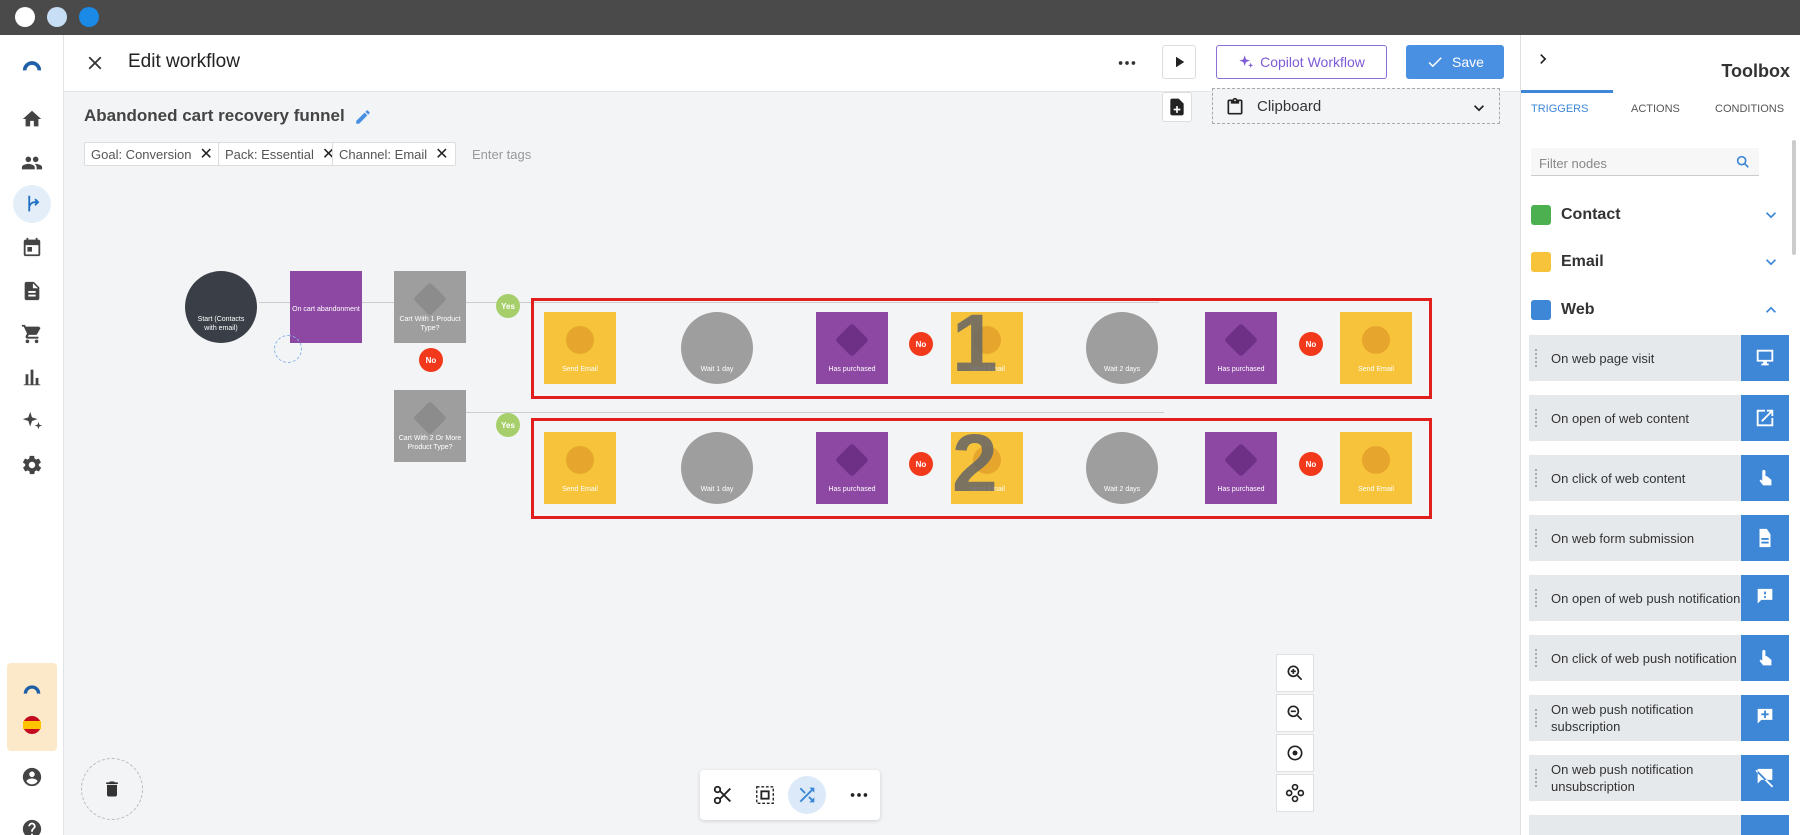 The image size is (1800, 835). Describe the element at coordinates (394, 154) in the screenshot. I see `tag-channel: Channel: Email ✕` at that location.